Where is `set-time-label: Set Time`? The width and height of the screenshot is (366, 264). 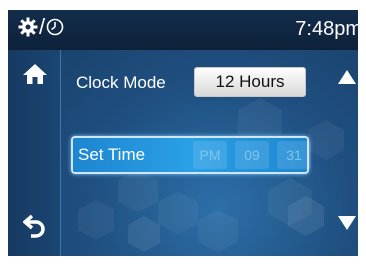 set-time-label: Set Time is located at coordinates (112, 154).